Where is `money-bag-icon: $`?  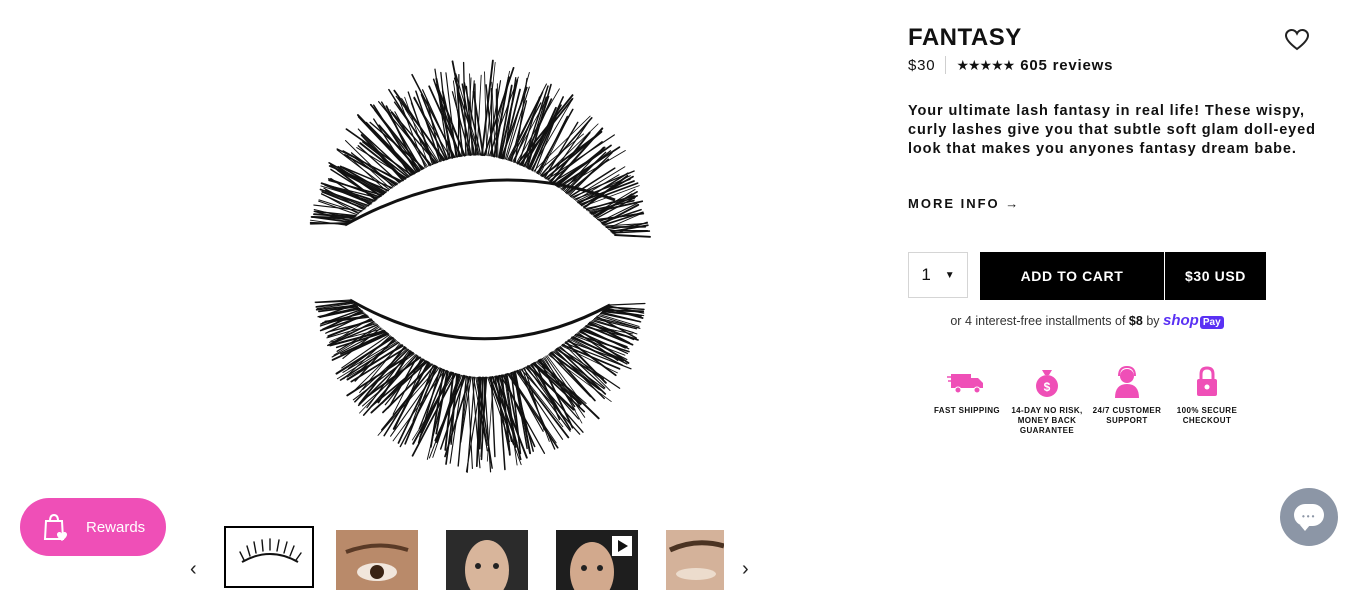
money-bag-icon: $ is located at coordinates (1047, 382).